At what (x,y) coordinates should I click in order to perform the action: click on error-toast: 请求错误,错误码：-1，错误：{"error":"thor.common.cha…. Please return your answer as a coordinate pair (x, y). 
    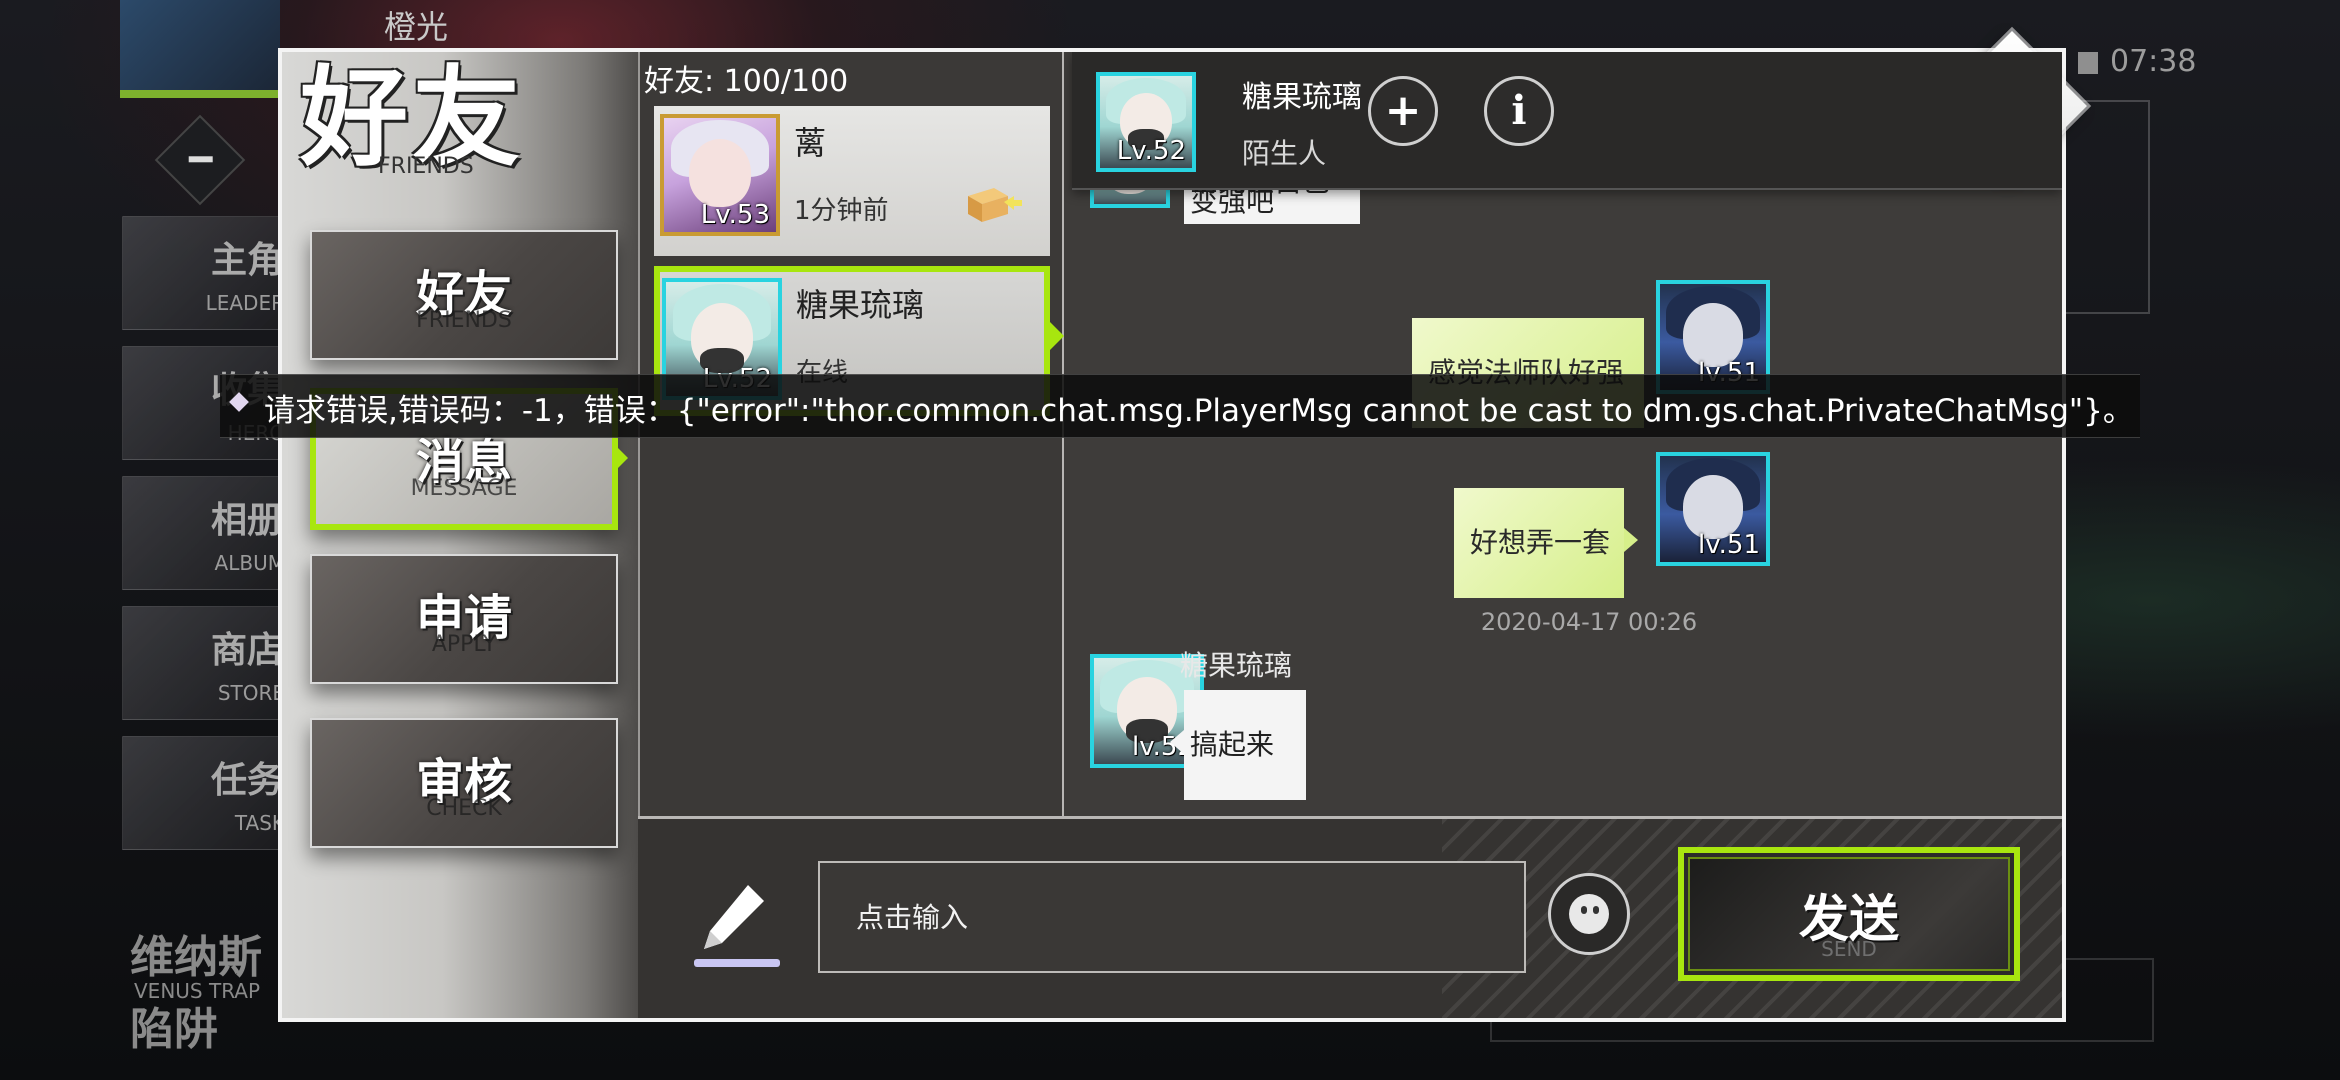
    Looking at the image, I should click on (1180, 406).